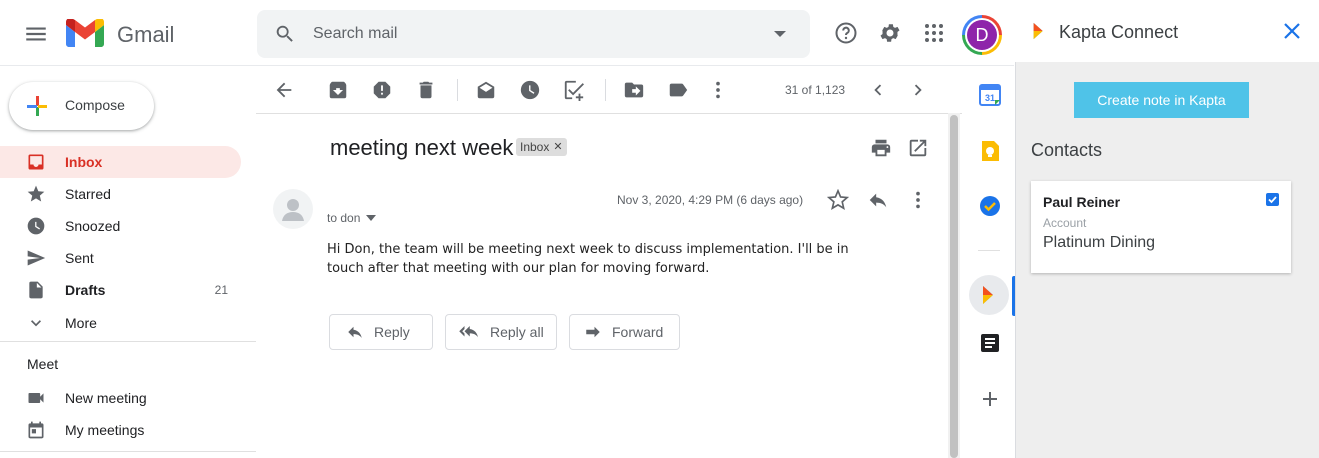  What do you see at coordinates (593, 332) in the screenshot?
I see `forward-icon` at bounding box center [593, 332].